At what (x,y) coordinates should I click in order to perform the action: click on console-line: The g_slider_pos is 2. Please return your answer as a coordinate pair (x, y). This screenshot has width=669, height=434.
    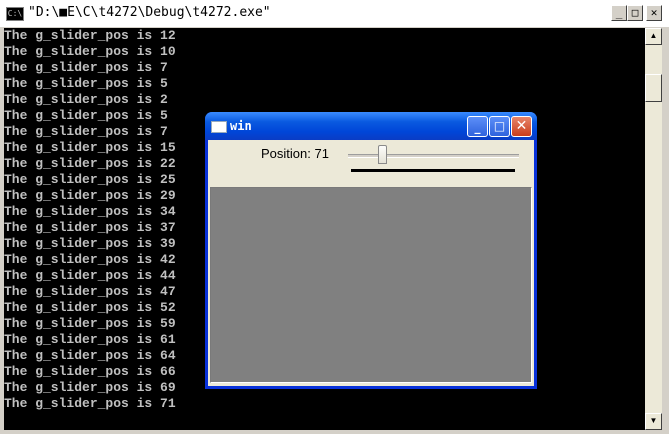
    Looking at the image, I should click on (86, 99).